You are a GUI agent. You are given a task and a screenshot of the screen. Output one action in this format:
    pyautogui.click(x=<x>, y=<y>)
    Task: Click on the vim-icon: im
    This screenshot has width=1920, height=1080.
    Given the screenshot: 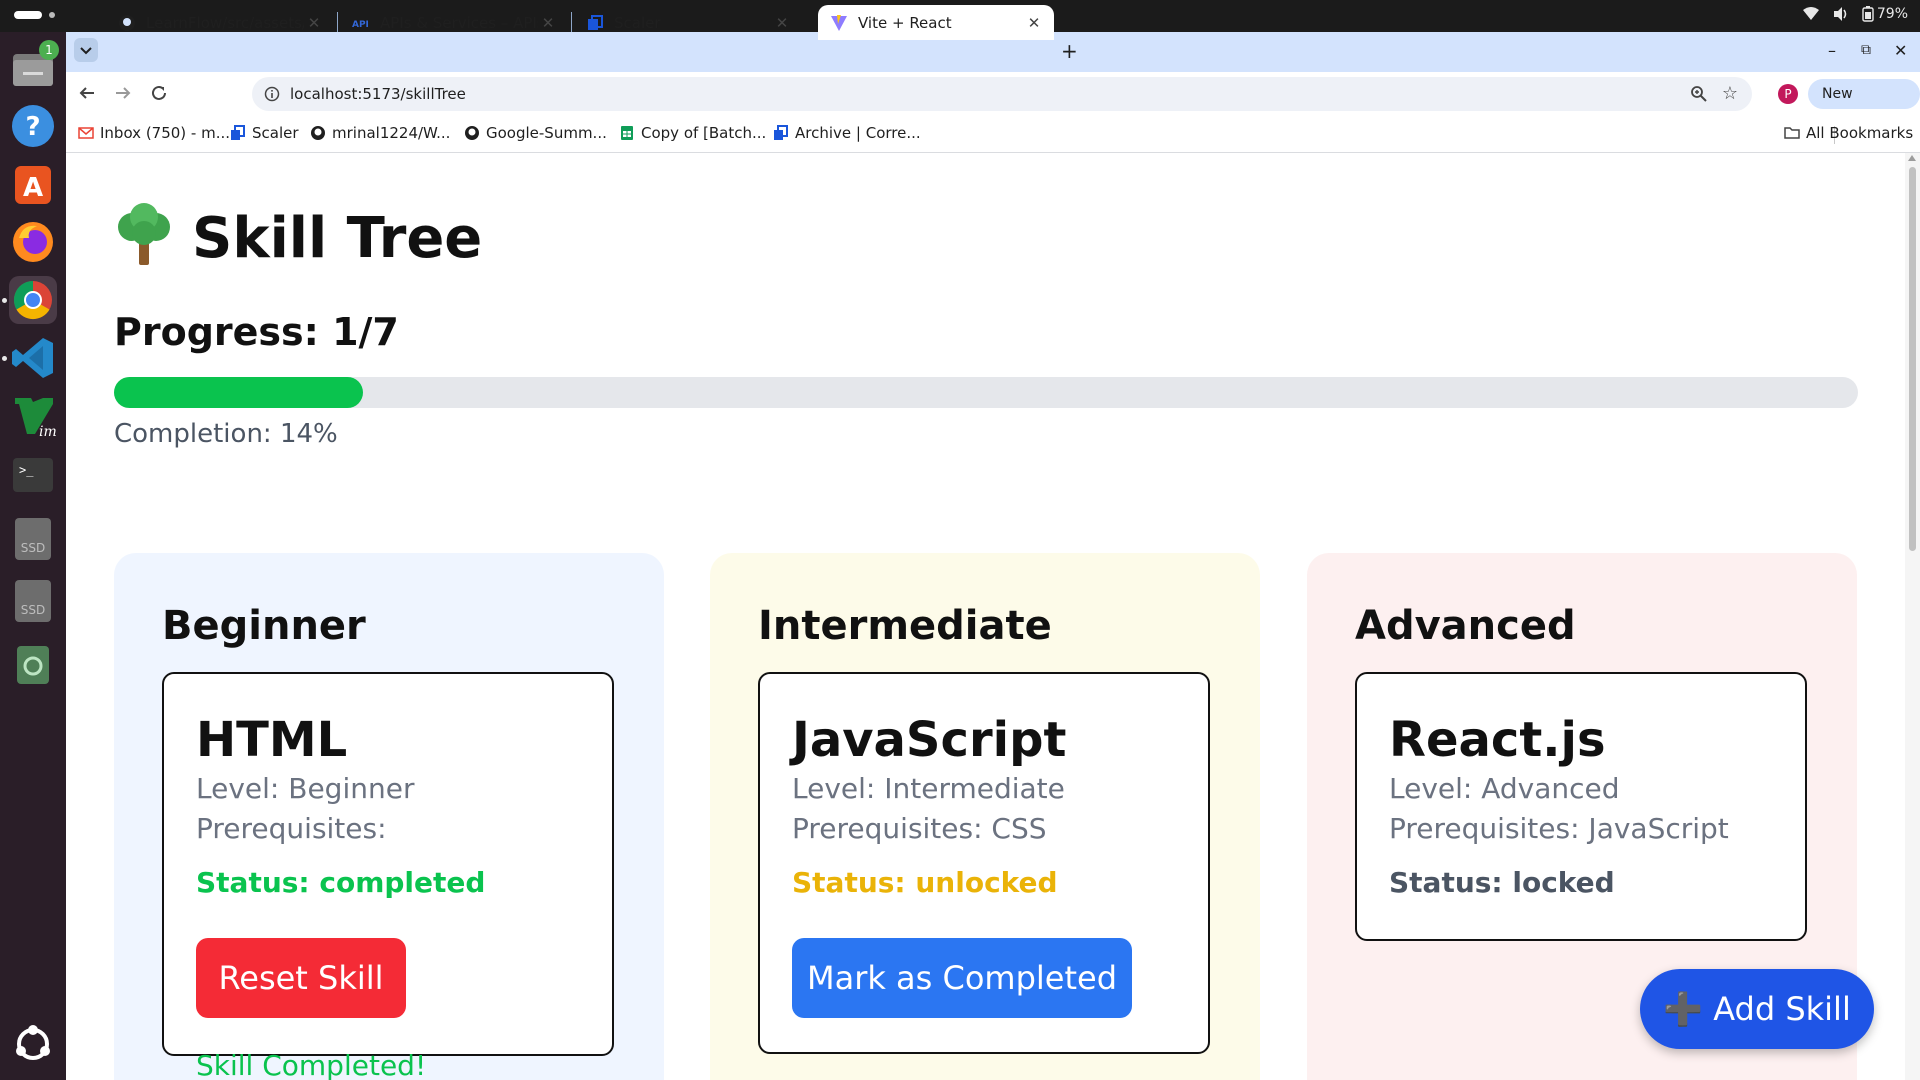 What is the action you would take?
    pyautogui.click(x=33, y=416)
    